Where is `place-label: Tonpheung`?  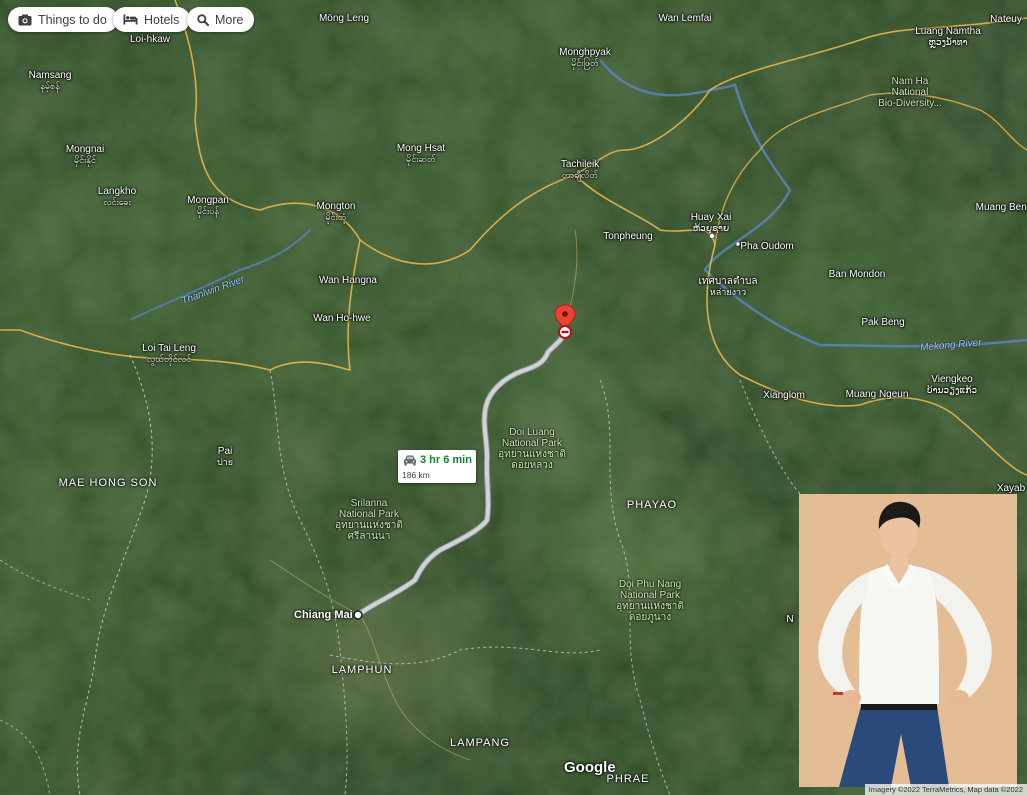 place-label: Tonpheung is located at coordinates (628, 236).